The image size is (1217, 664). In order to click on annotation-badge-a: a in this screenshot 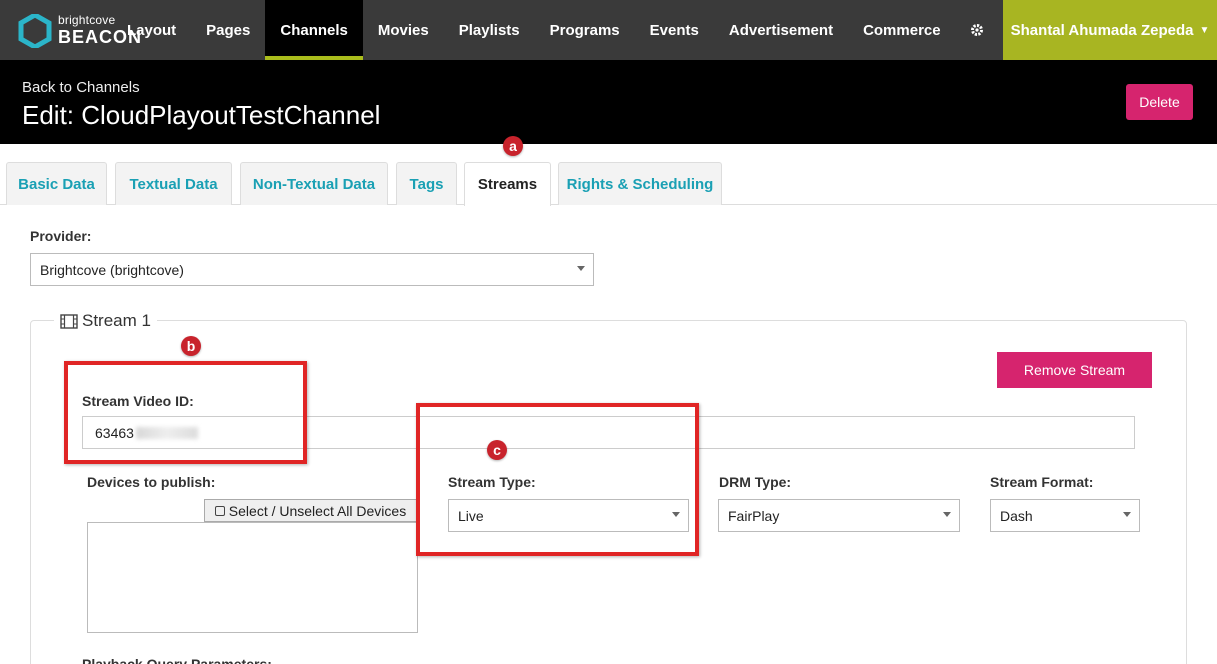, I will do `click(513, 146)`.